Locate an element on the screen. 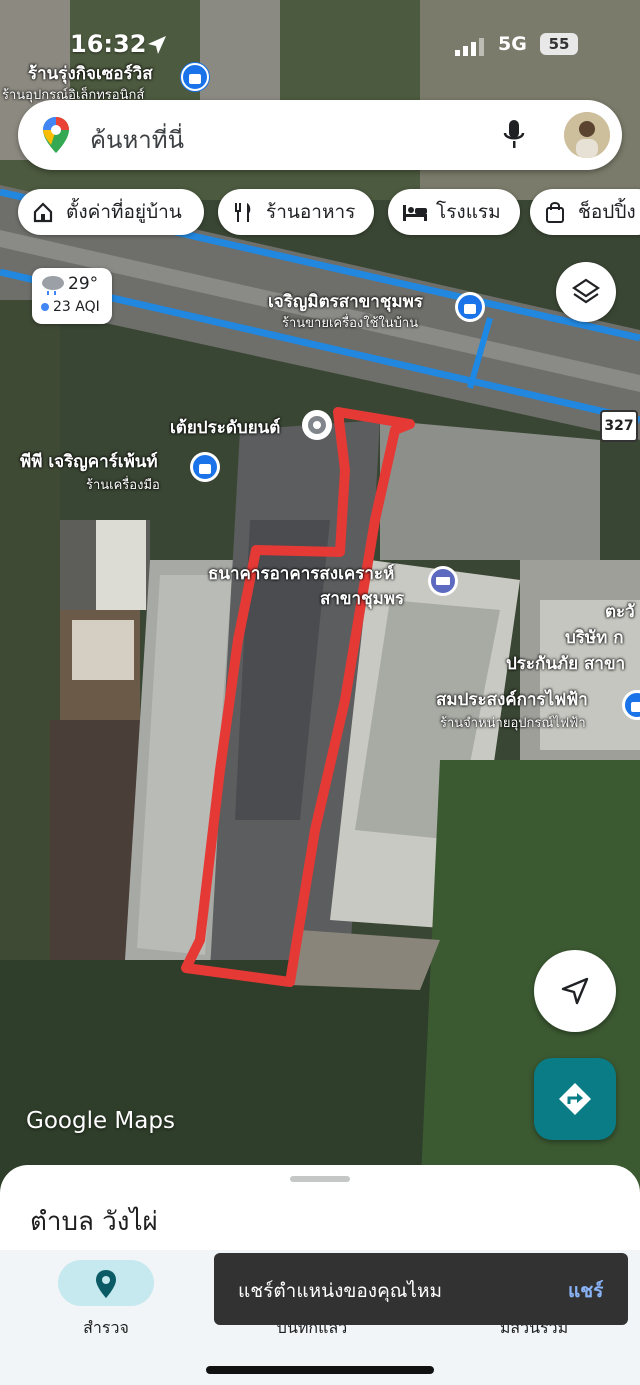 The height and width of the screenshot is (1385, 640). tab-explore: สำรวจ is located at coordinates (106, 1300).